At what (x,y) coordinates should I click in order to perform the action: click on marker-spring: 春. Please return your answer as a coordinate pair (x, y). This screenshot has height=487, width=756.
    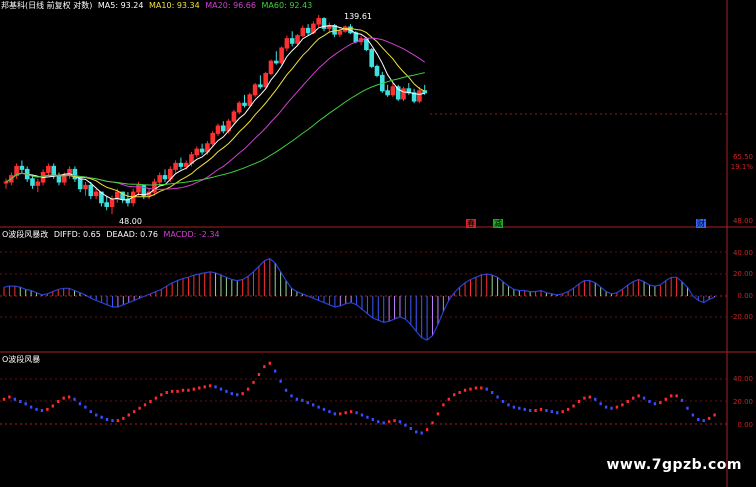
    Looking at the image, I should click on (471, 223).